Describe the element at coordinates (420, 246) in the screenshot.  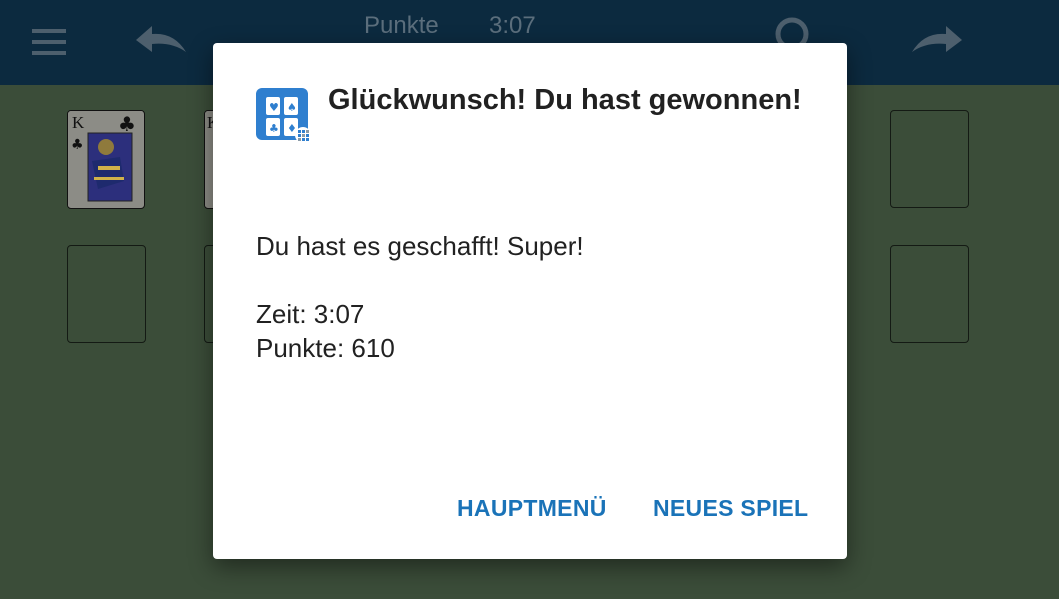
I see `dialog-message: Du hast es geschafft! Super!` at that location.